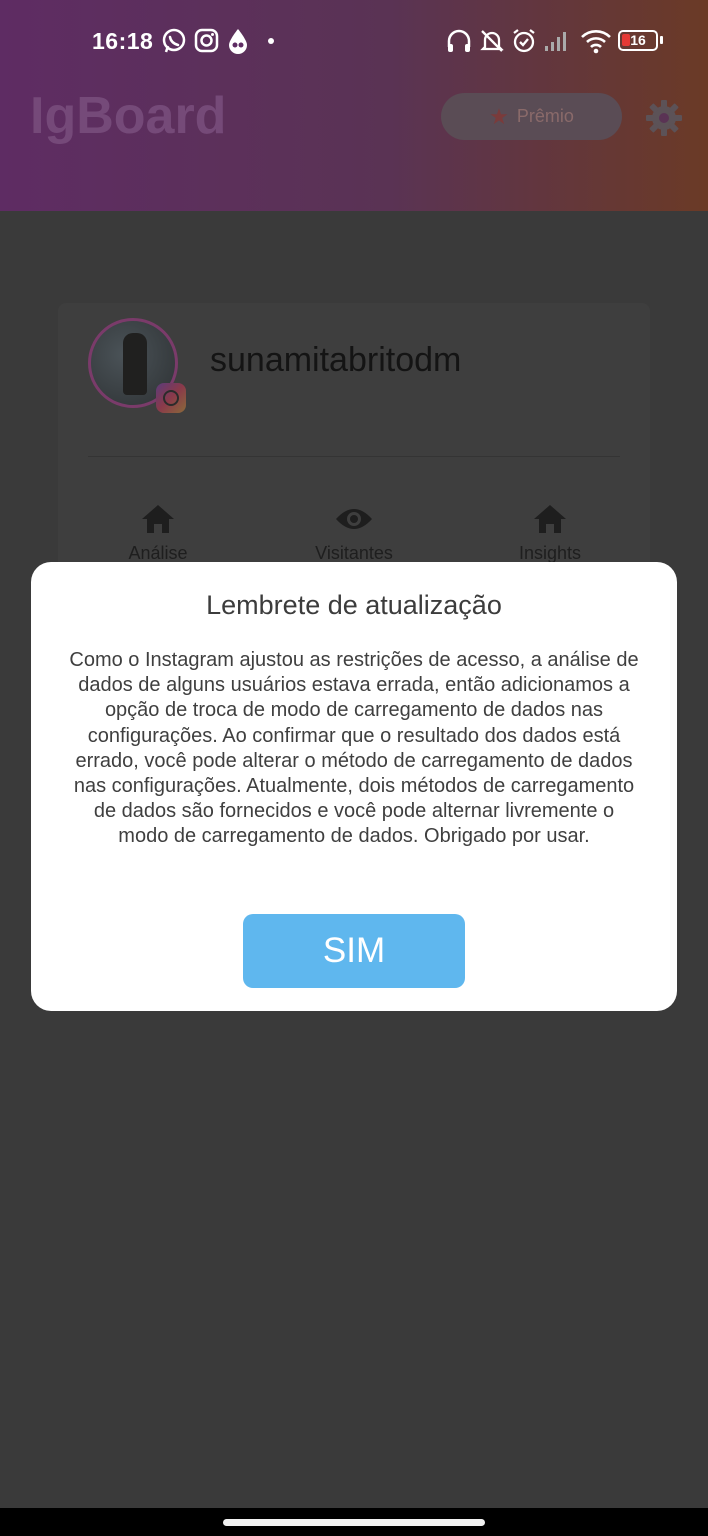  What do you see at coordinates (128, 116) in the screenshot?
I see `app-title: IgBoard` at bounding box center [128, 116].